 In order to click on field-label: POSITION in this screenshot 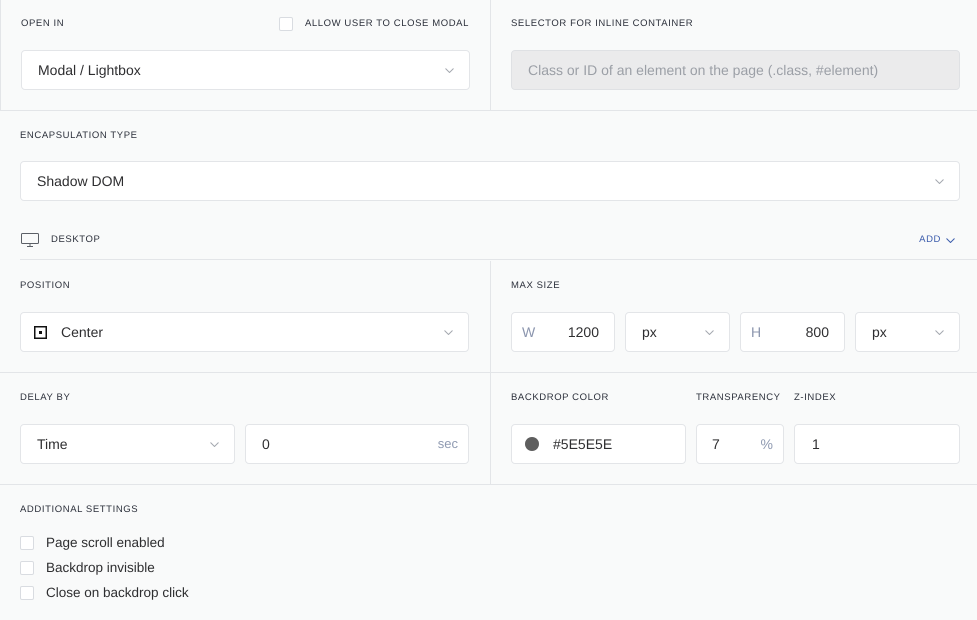, I will do `click(45, 286)`.